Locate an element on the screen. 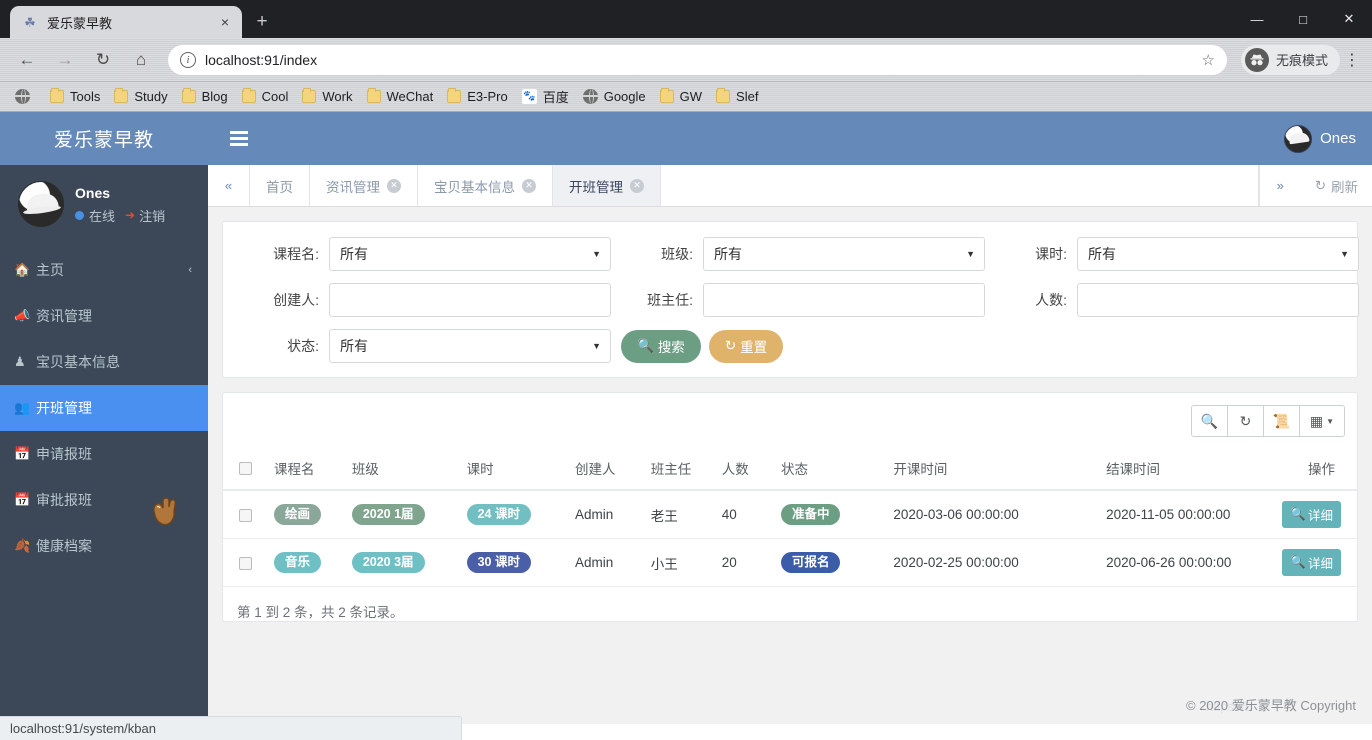 The image size is (1372, 740). sidebar-item-home: 🏠 主页 ‹ is located at coordinates (104, 270).